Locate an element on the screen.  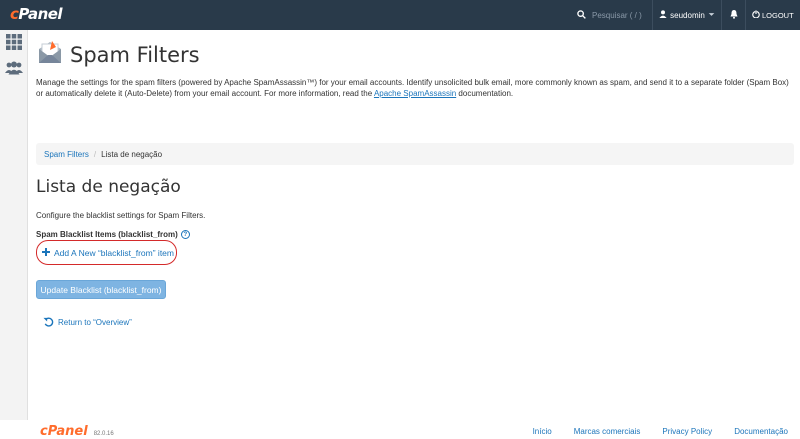
breadcrumb-spam-filters: Spam Filters is located at coordinates (66, 154).